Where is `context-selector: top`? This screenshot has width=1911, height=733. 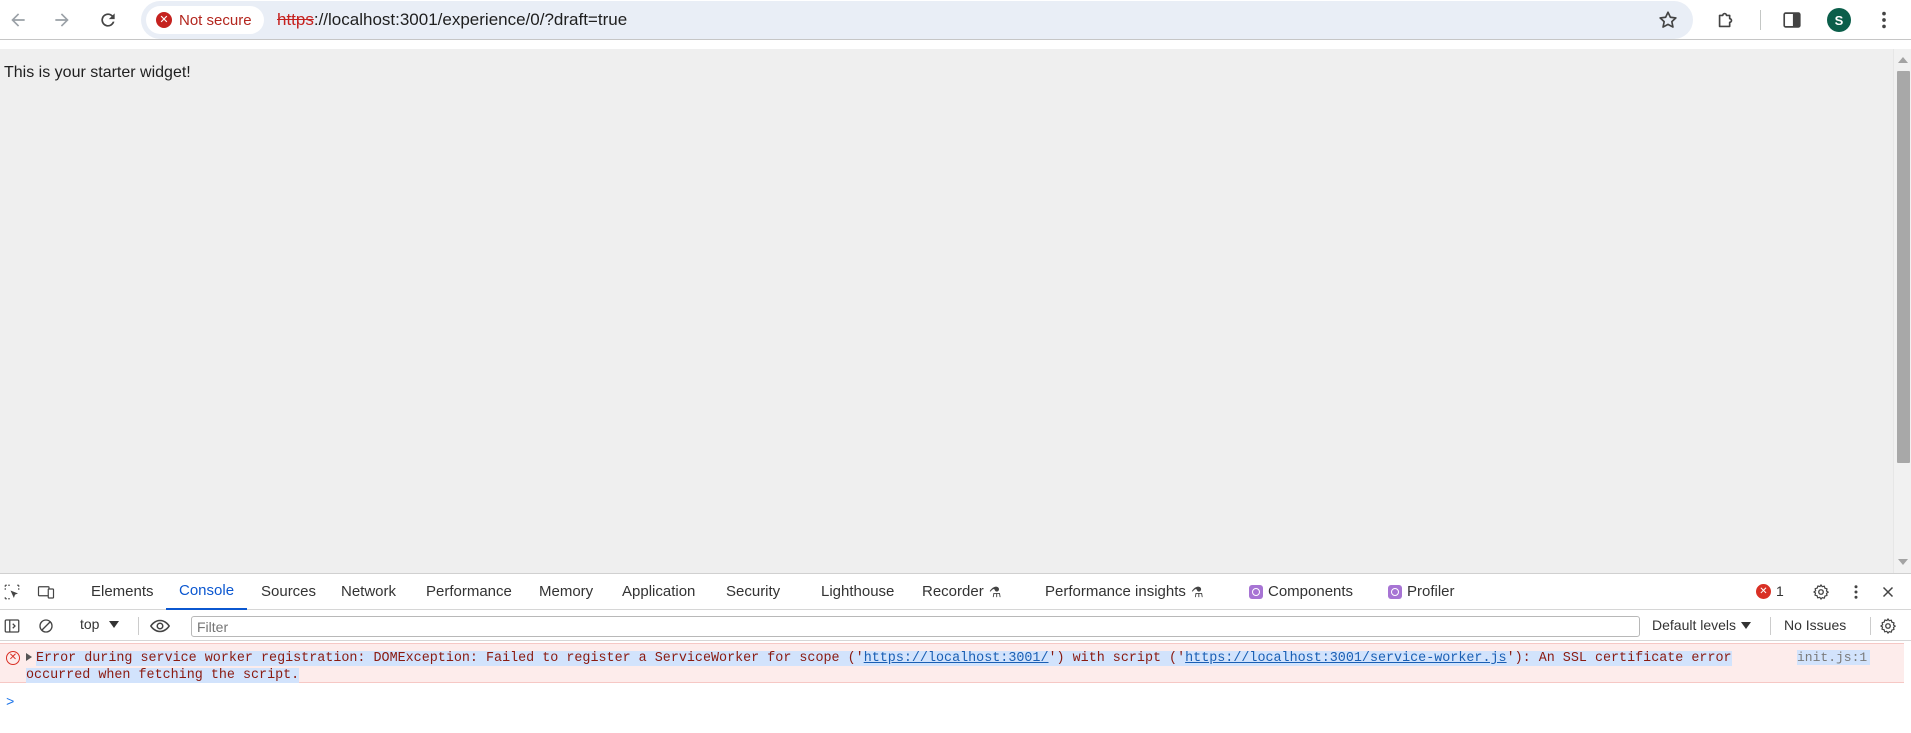
context-selector: top is located at coordinates (100, 624).